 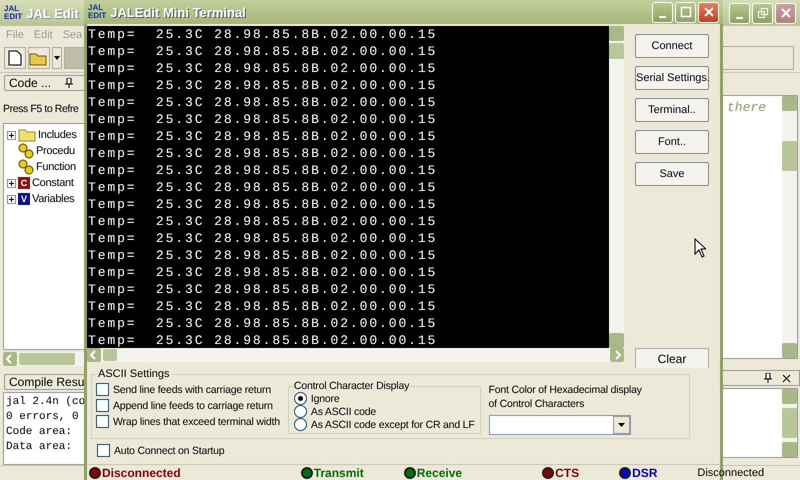 I want to click on clear-tab: Clear, so click(x=672, y=358).